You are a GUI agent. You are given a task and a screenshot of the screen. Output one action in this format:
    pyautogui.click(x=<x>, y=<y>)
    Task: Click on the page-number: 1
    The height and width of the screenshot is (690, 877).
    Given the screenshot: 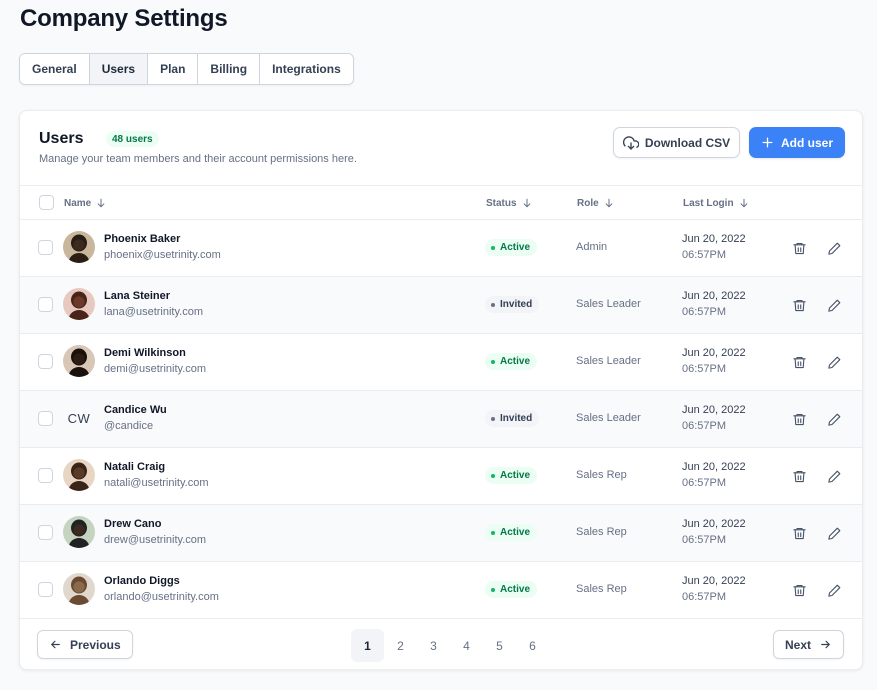 What is the action you would take?
    pyautogui.click(x=367, y=645)
    